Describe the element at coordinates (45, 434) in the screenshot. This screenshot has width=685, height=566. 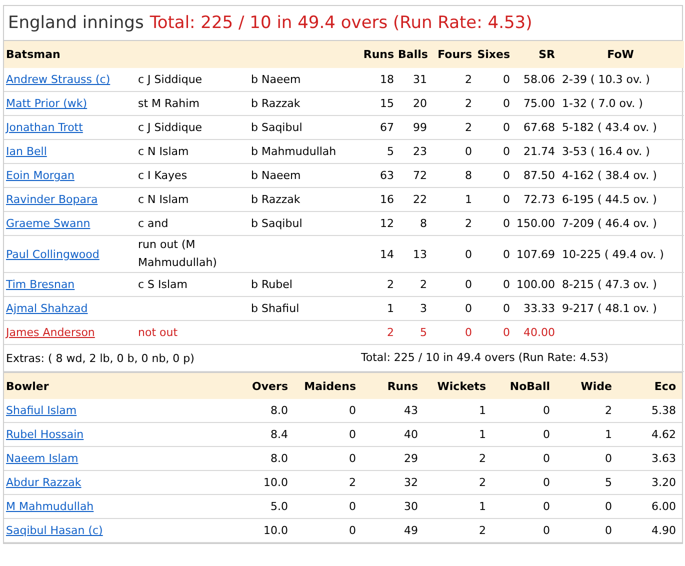
I see `player-link: Rubel Hossain` at that location.